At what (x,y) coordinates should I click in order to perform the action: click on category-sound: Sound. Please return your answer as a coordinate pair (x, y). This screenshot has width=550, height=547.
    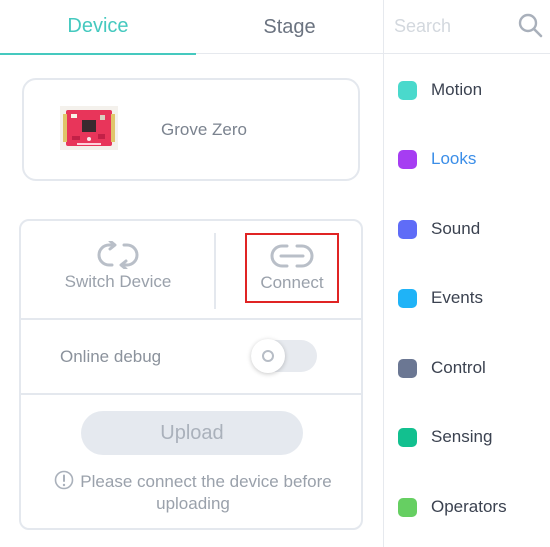
    Looking at the image, I should click on (439, 229).